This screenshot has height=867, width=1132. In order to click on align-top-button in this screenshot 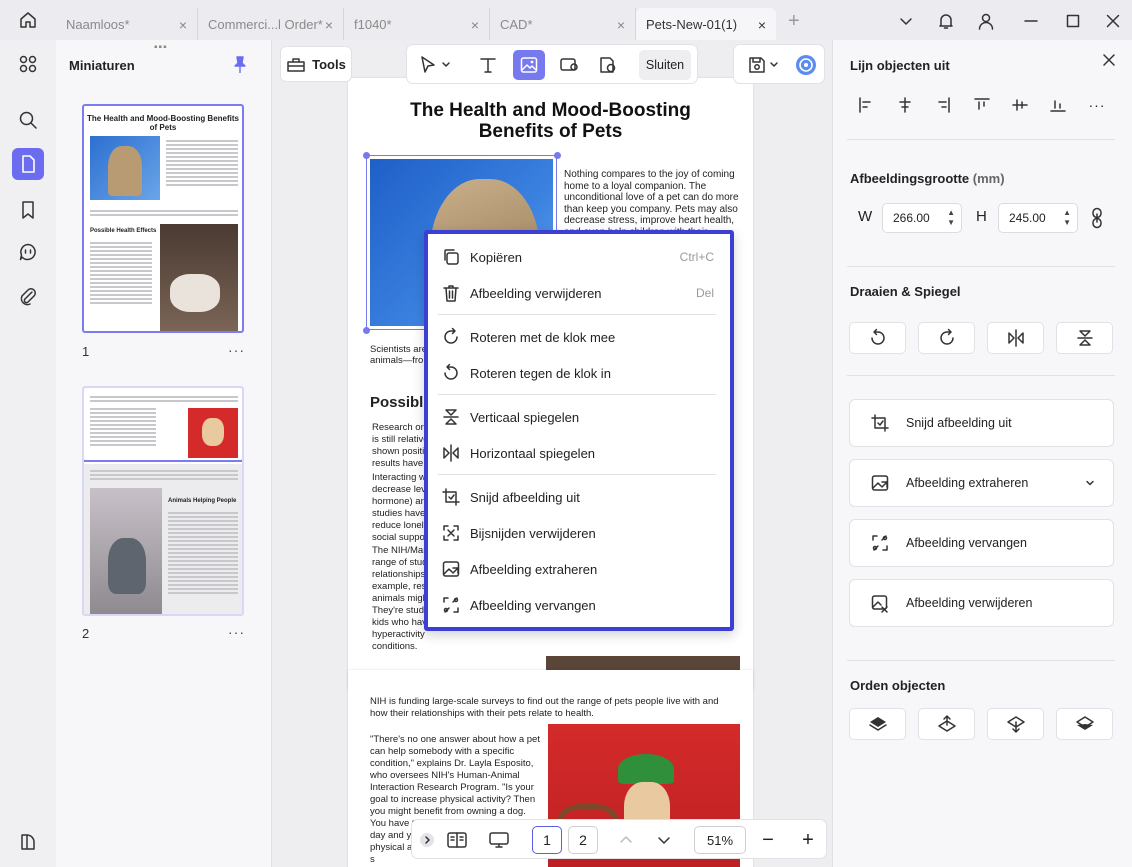, I will do `click(982, 105)`.